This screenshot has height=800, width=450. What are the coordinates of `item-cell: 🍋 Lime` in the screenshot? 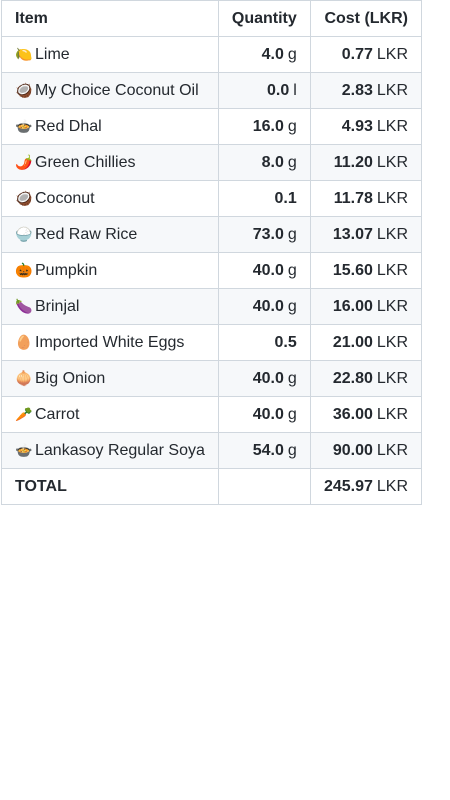 It's located at (110, 54).